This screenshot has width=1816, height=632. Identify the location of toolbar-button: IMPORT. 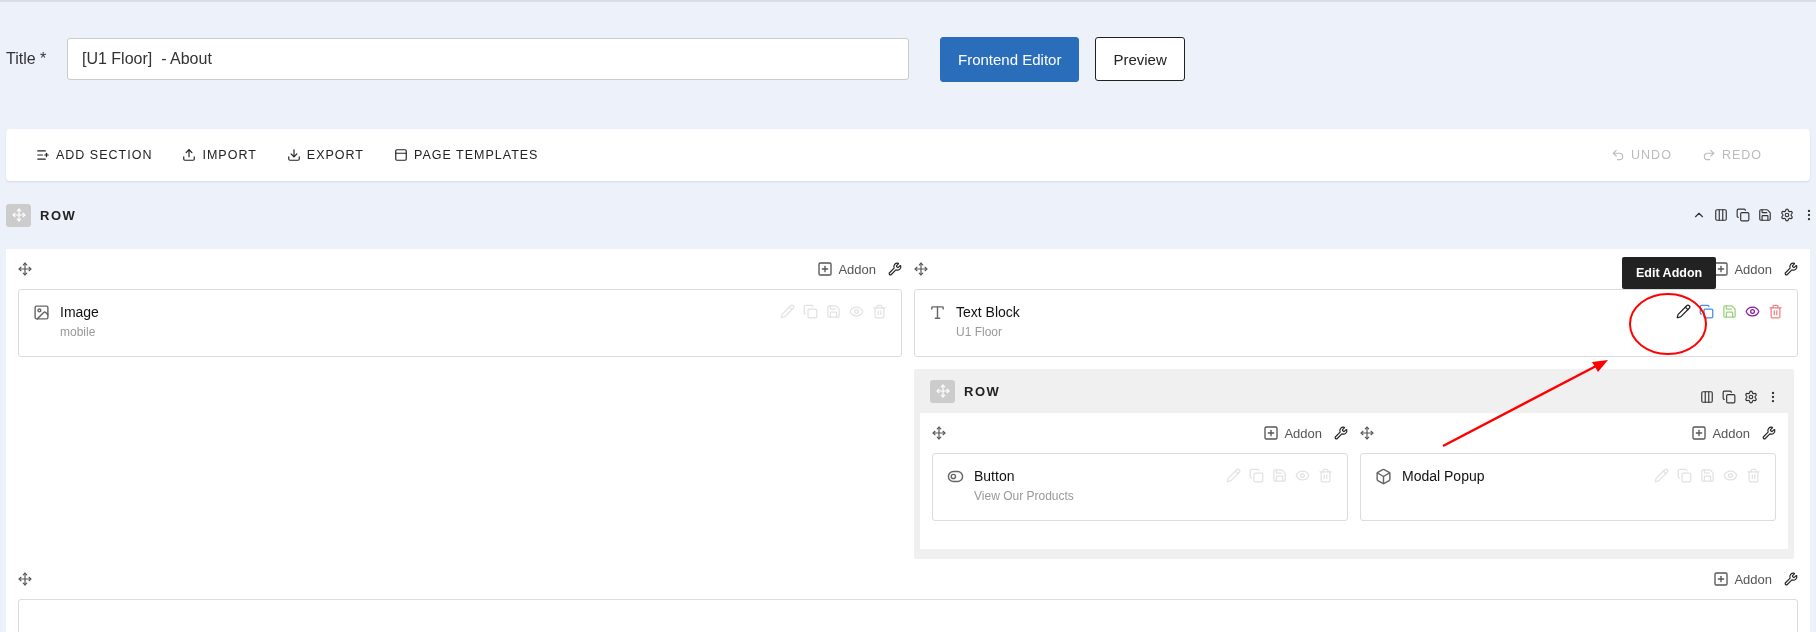
(219, 155).